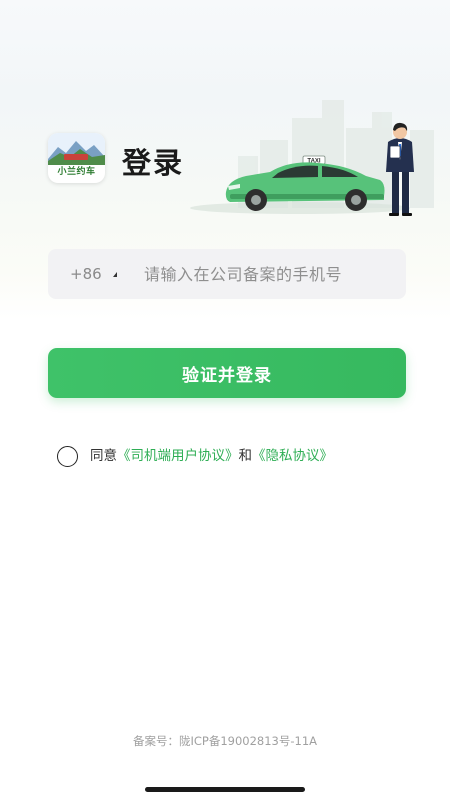 Image resolution: width=450 pixels, height=800 pixels. What do you see at coordinates (76, 158) in the screenshot?
I see `app-logo: 小兰约车` at bounding box center [76, 158].